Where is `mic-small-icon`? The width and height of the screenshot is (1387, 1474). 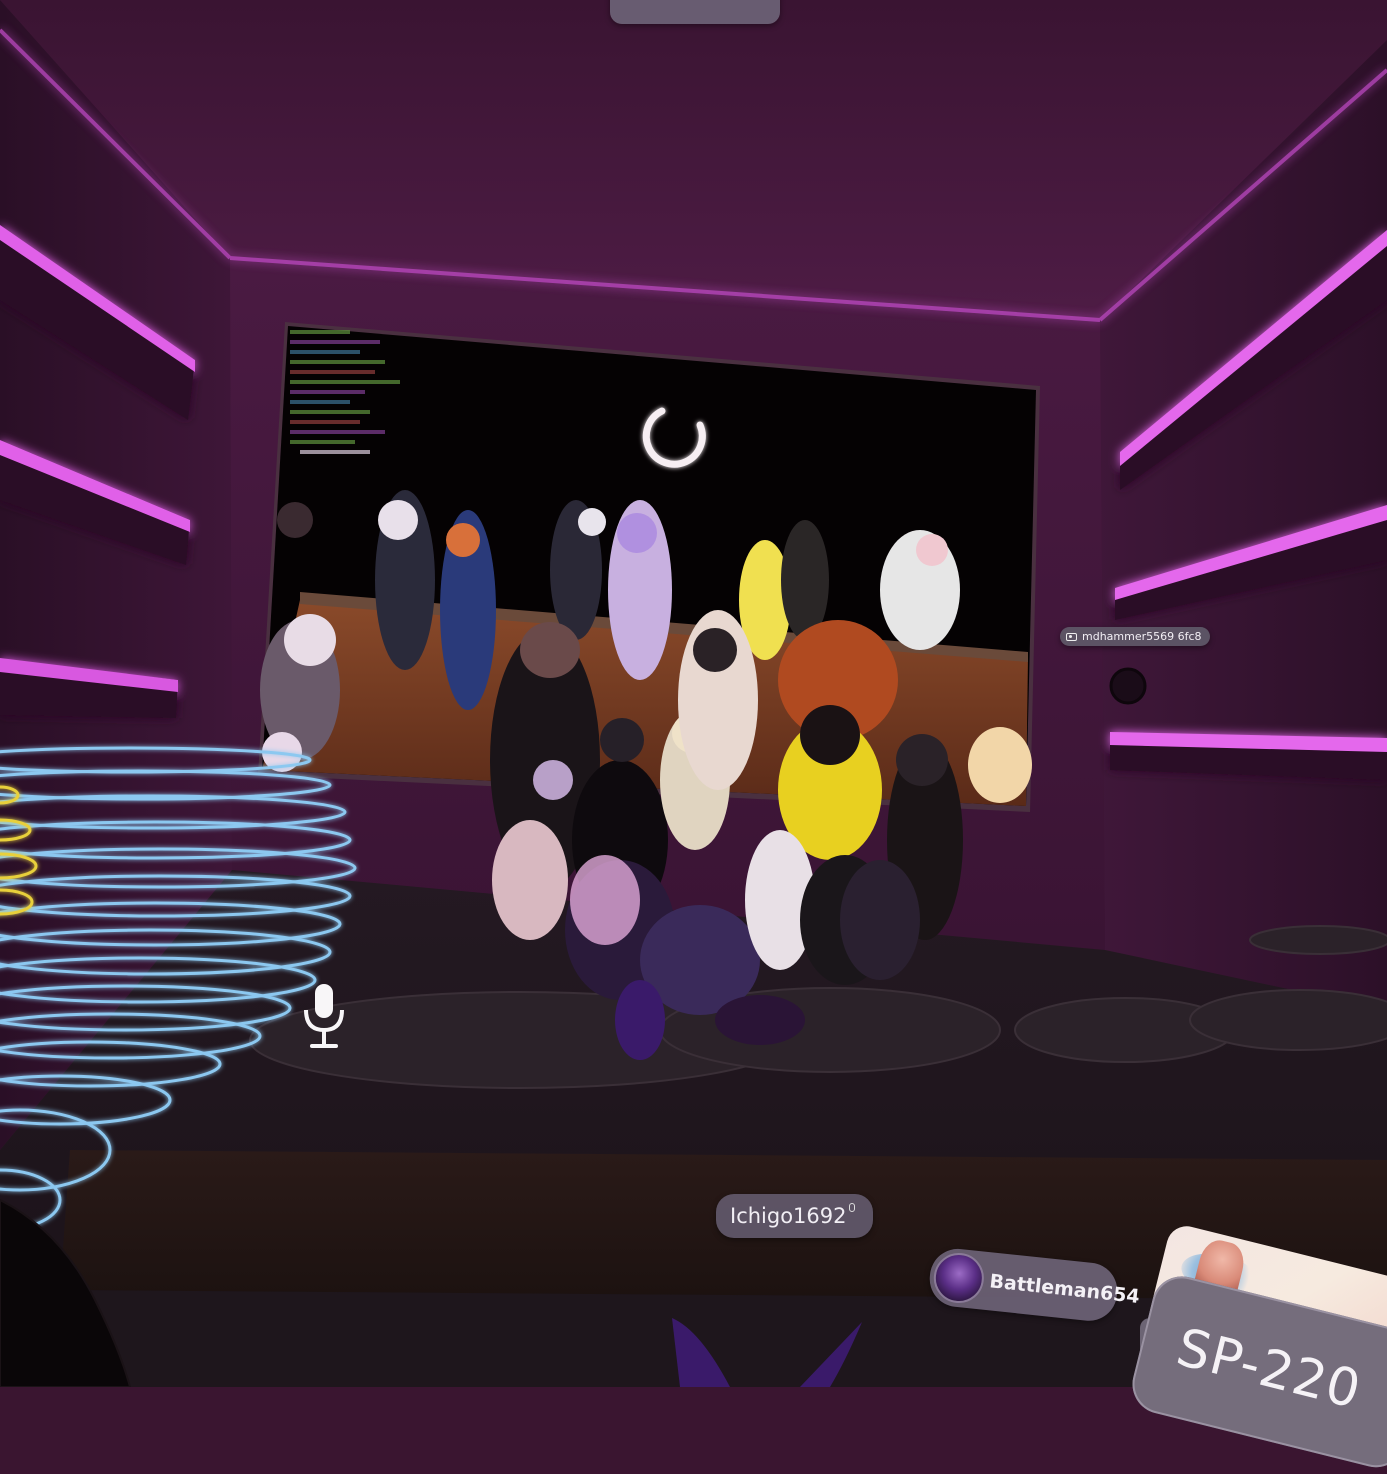
mic-small-icon is located at coordinates (851, 1207).